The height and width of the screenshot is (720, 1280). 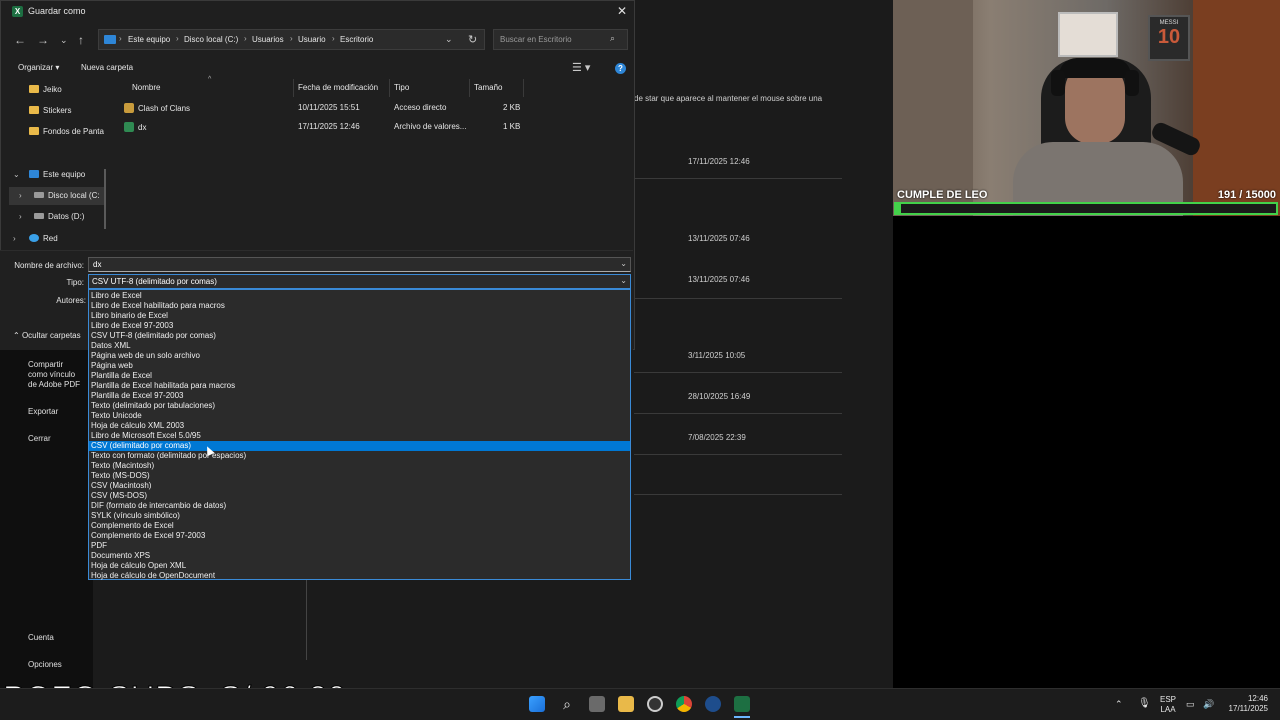 What do you see at coordinates (64, 40) in the screenshot?
I see `recent-locations-chevron-icon: ⌄` at bounding box center [64, 40].